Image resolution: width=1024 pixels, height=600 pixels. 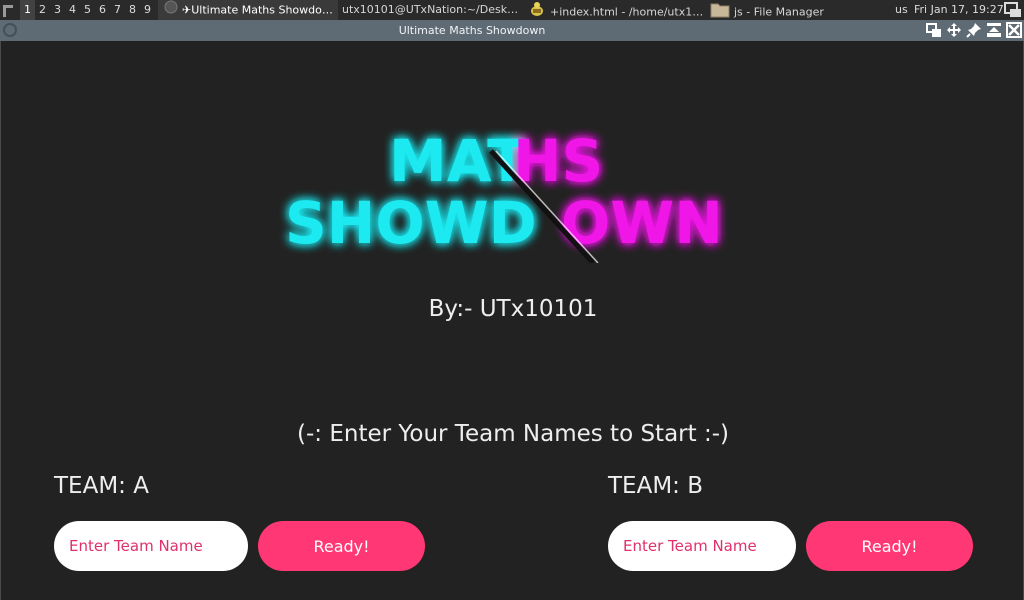 What do you see at coordinates (959, 10) in the screenshot?
I see `clock: Fri Jan 17, 19:27` at bounding box center [959, 10].